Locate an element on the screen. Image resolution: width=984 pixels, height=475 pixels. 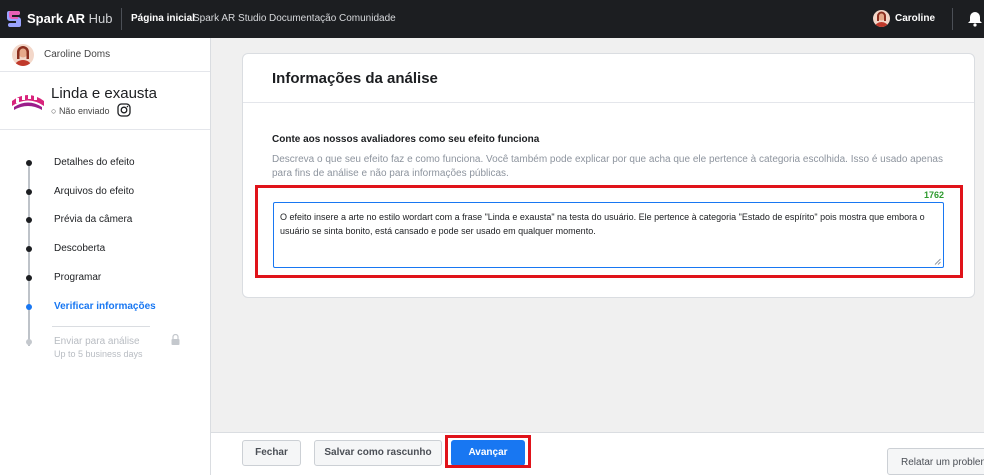
project-header: Linda e exausta ○ Não enviado is located at coordinates (105, 101).